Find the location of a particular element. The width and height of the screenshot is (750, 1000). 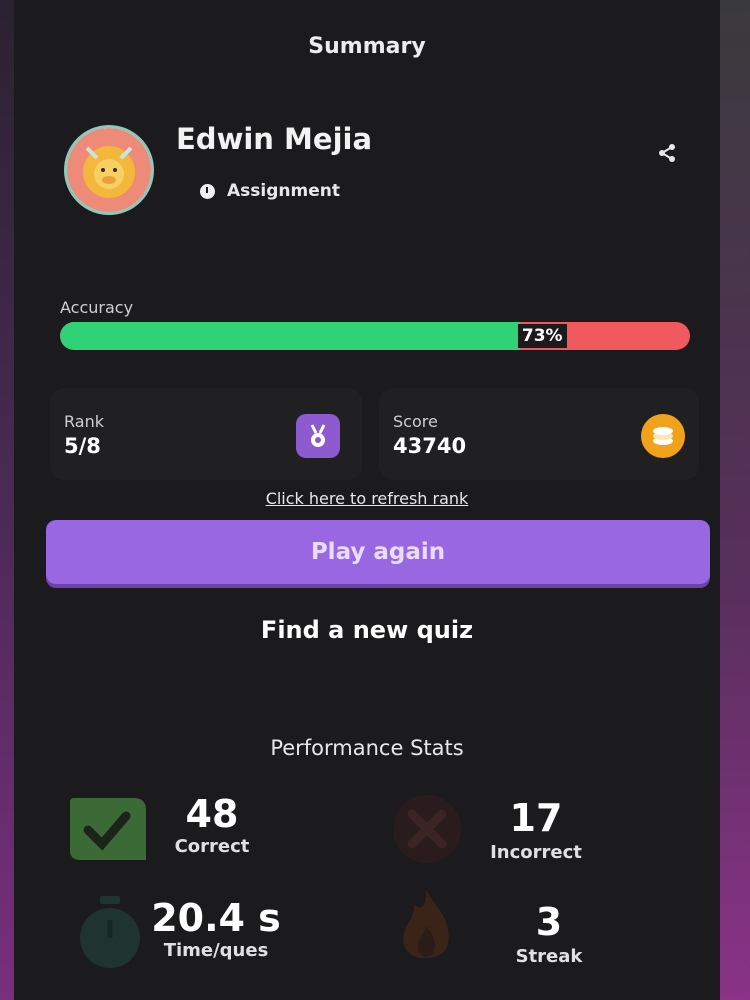

incorrect-count: 17 is located at coordinates (536, 818).